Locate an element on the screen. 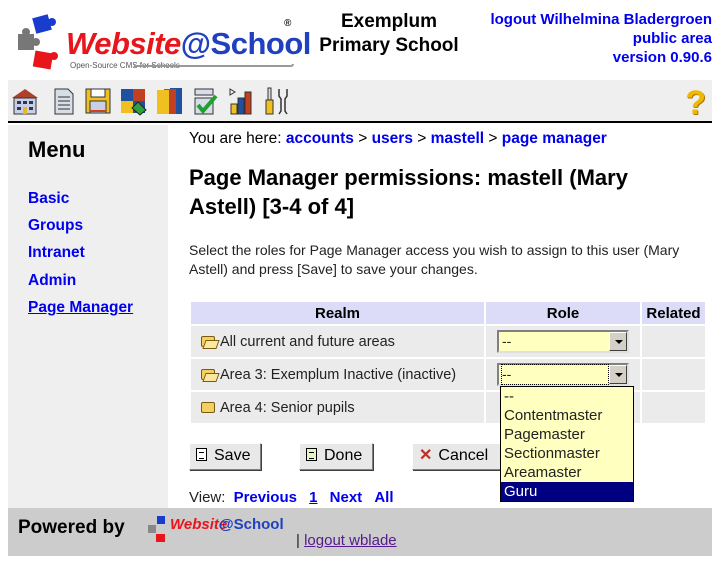 Image resolution: width=720 pixels, height=565 pixels. footer-logo: Website @School is located at coordinates (216, 530).